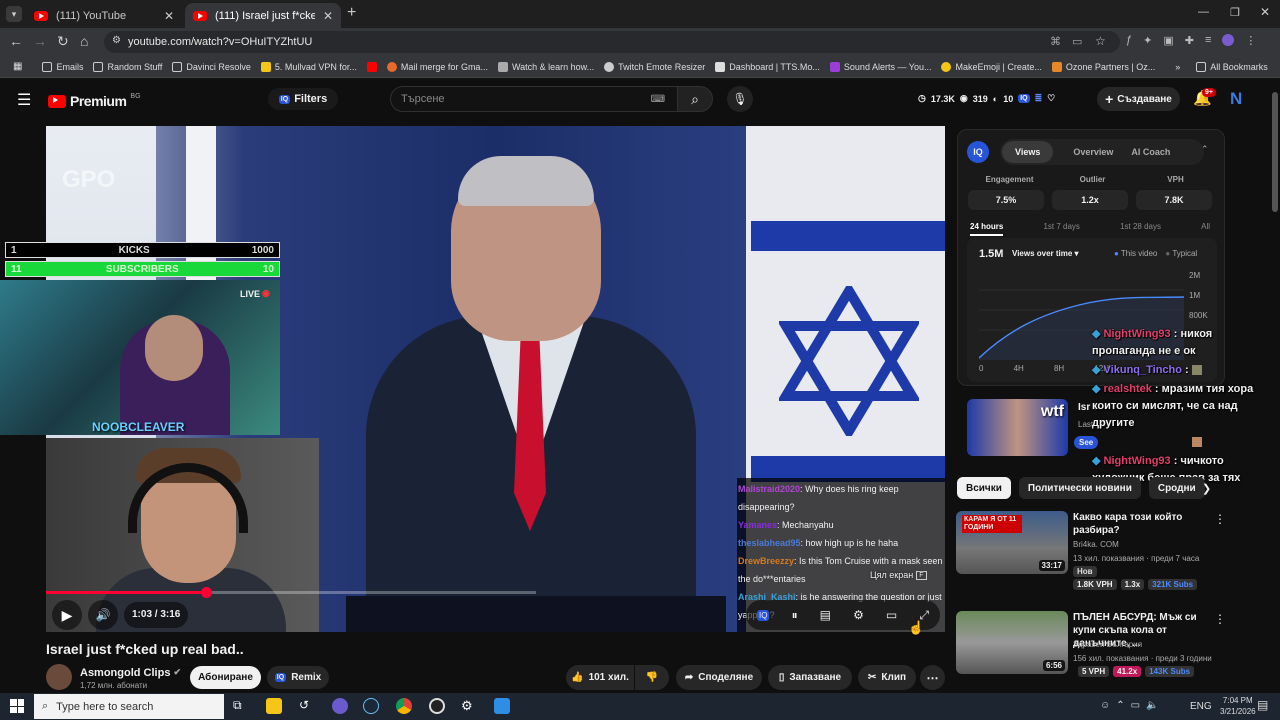  What do you see at coordinates (1206, 488) in the screenshot?
I see `chips-next-arrow: ❯` at bounding box center [1206, 488].